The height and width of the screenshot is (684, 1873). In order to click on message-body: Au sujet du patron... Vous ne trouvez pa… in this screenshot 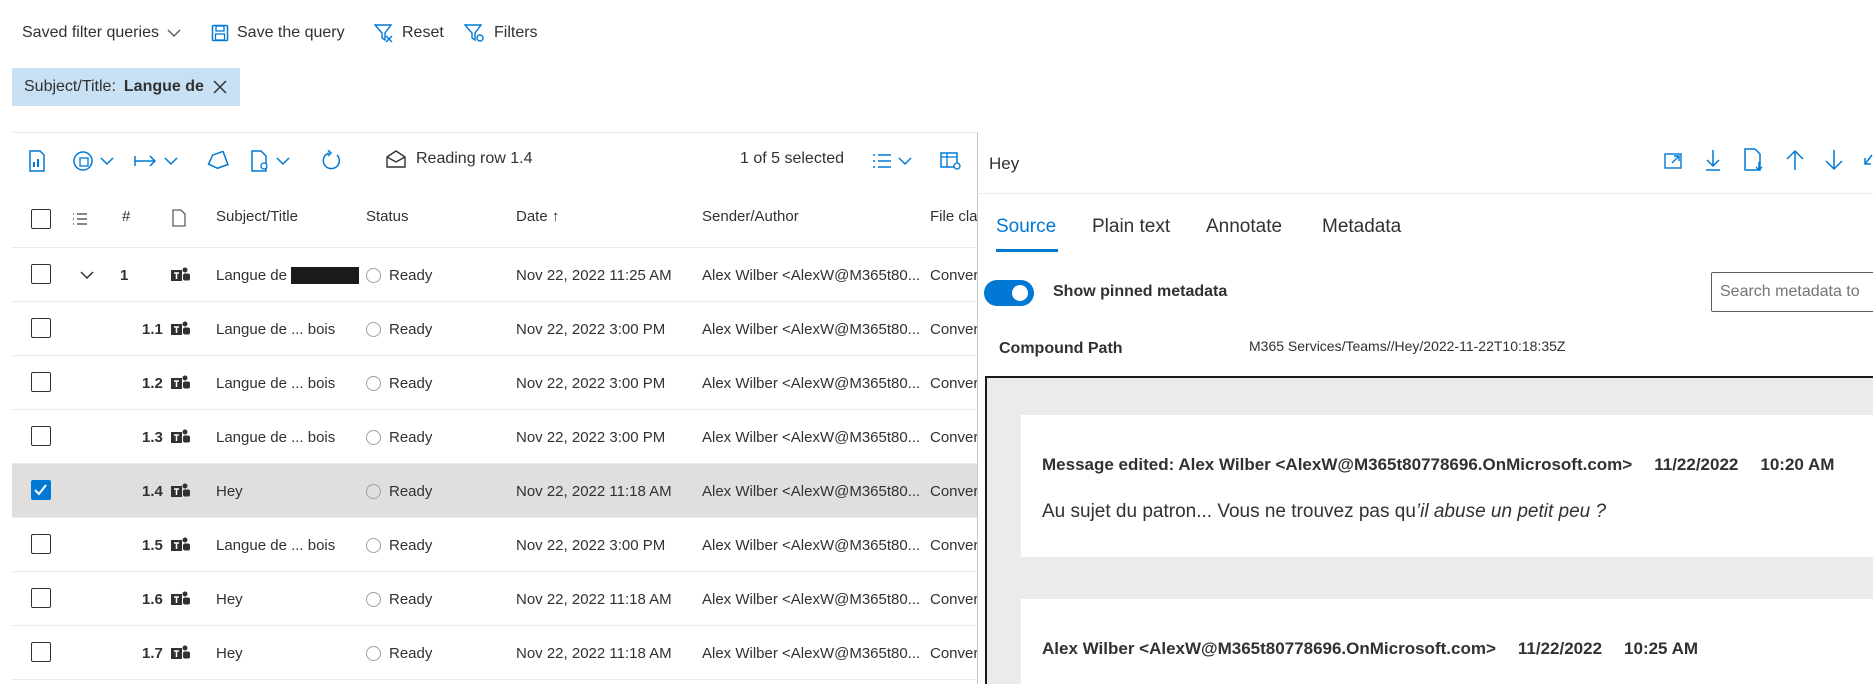, I will do `click(1324, 512)`.